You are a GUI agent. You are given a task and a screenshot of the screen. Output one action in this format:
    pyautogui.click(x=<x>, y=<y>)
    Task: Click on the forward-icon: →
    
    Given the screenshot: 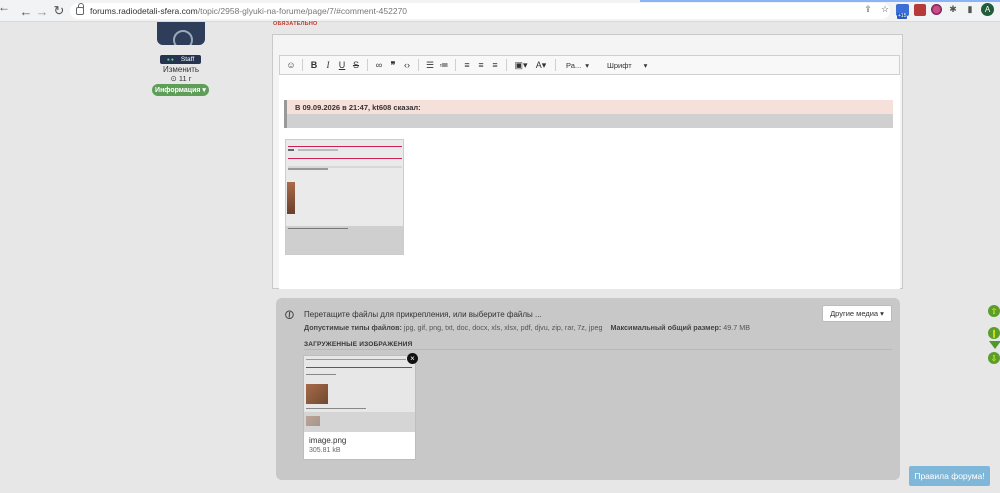 What is the action you would take?
    pyautogui.click(x=42, y=11)
    